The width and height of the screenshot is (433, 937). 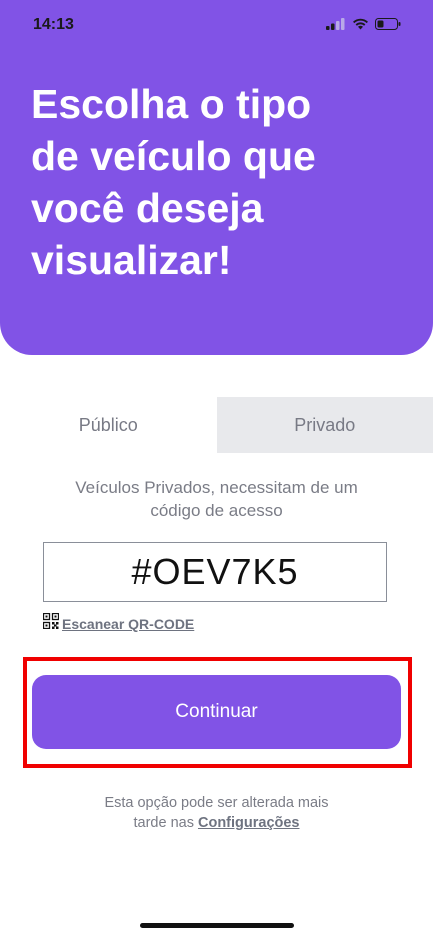 I want to click on title-line: de veículo que, so click(x=173, y=156).